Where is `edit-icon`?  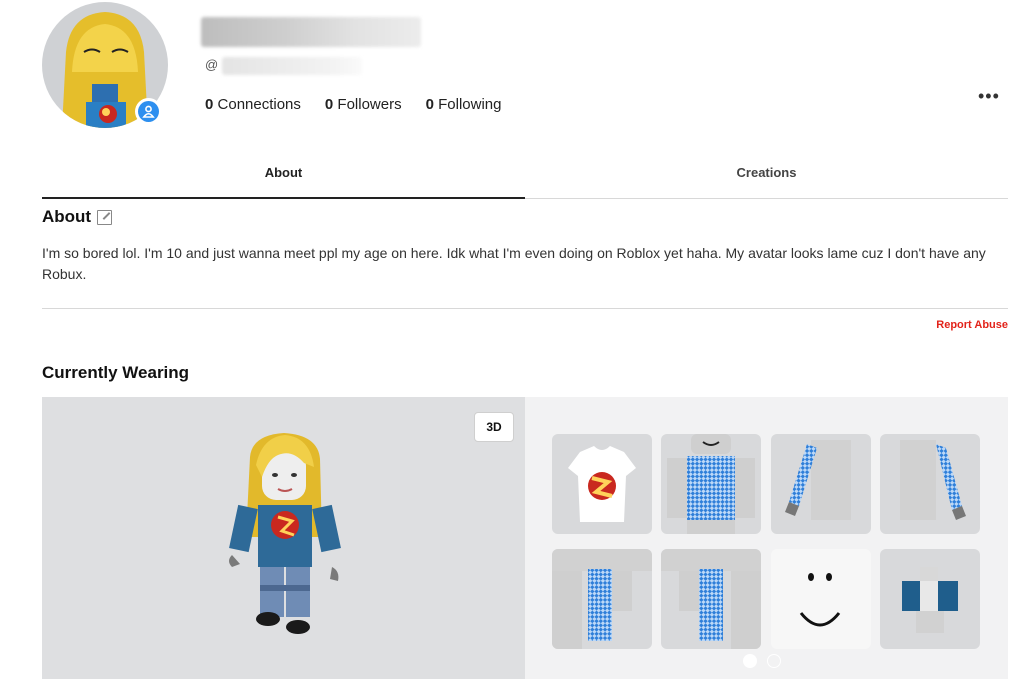
edit-icon is located at coordinates (105, 217).